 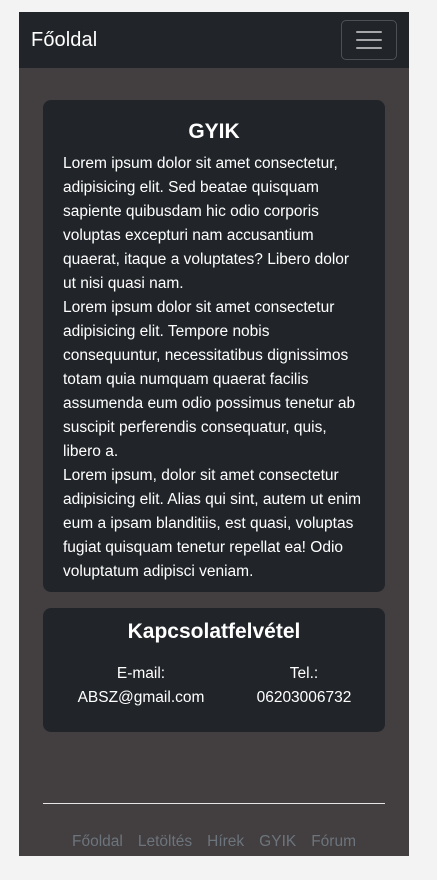 What do you see at coordinates (214, 803) in the screenshot?
I see `footer-divider` at bounding box center [214, 803].